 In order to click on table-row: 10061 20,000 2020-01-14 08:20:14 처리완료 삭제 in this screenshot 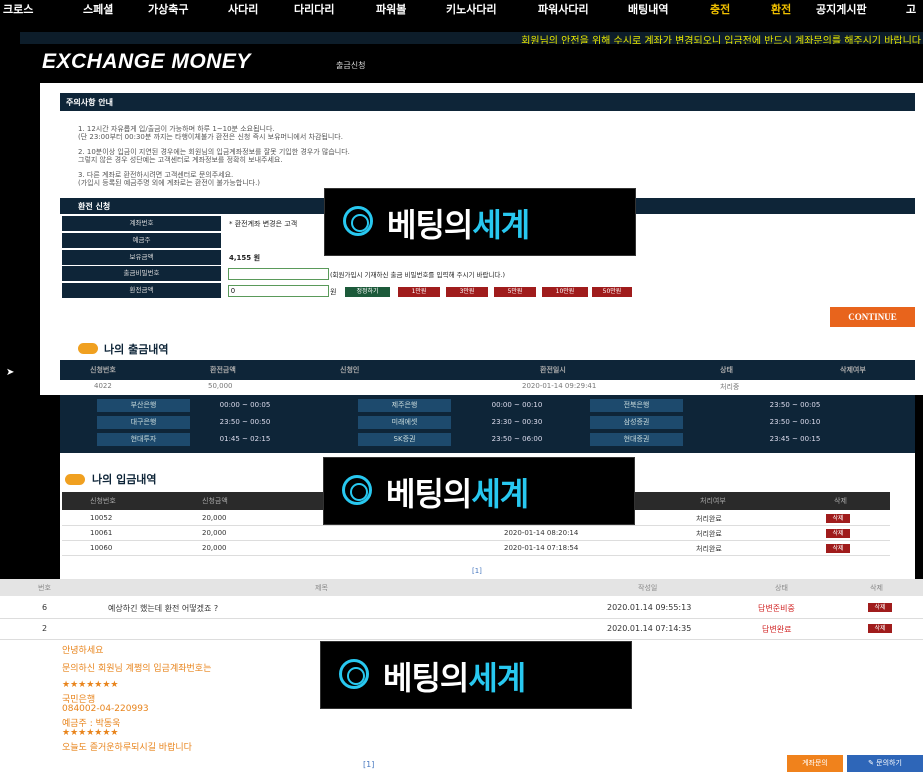, I will do `click(476, 534)`.